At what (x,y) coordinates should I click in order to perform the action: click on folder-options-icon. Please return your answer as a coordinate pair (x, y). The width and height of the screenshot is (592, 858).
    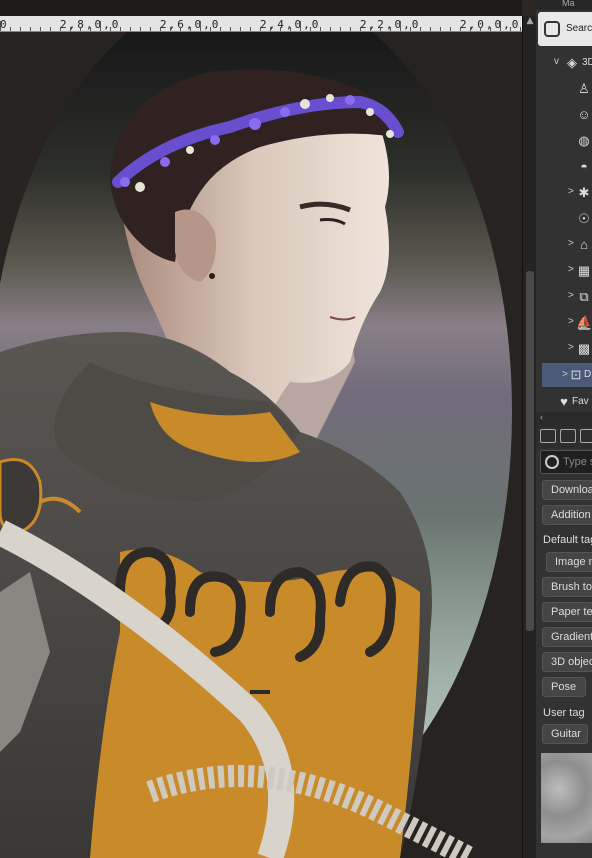
    Looking at the image, I should click on (586, 436).